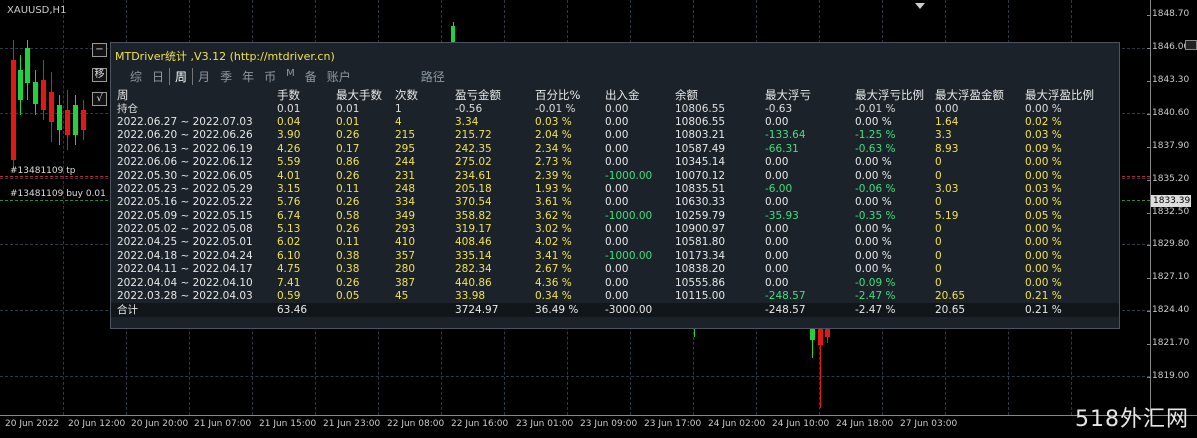  I want to click on price-tick: 1840.60, so click(1168, 113).